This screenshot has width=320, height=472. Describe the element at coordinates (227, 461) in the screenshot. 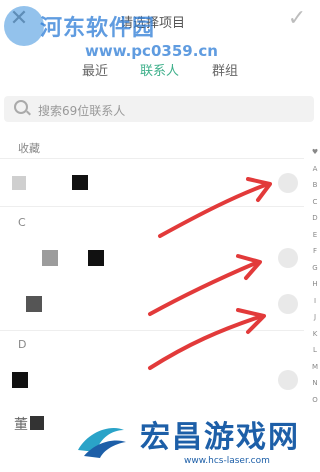

I see `brand-url: www.hcs-laser.com` at that location.